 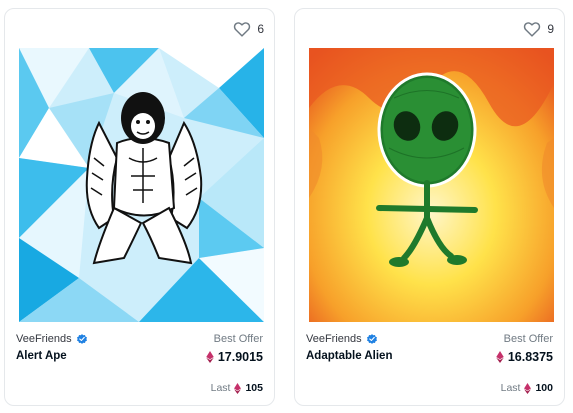 I want to click on best-offer-price: 17.9015, so click(x=240, y=357).